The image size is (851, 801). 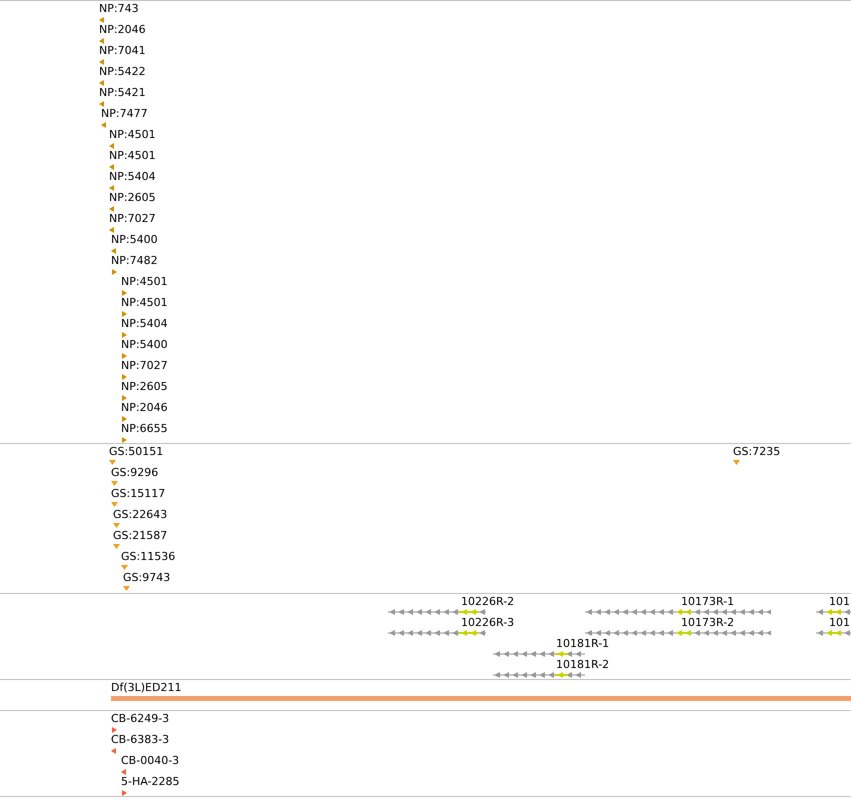 I want to click on feature-label: NP:7482, so click(x=134, y=261).